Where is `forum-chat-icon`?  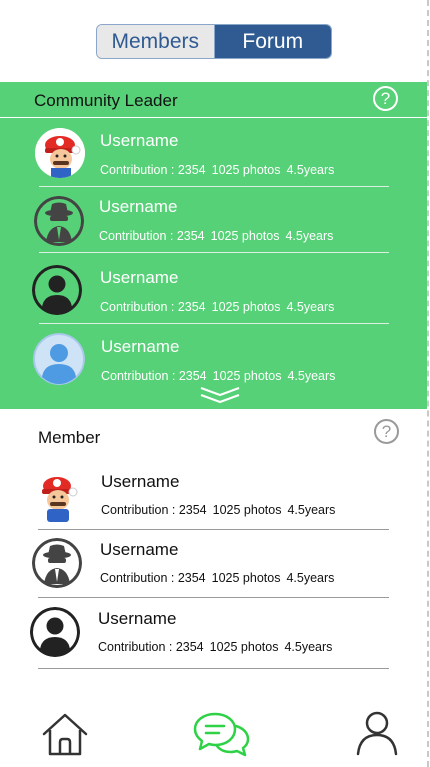
forum-chat-icon is located at coordinates (222, 735).